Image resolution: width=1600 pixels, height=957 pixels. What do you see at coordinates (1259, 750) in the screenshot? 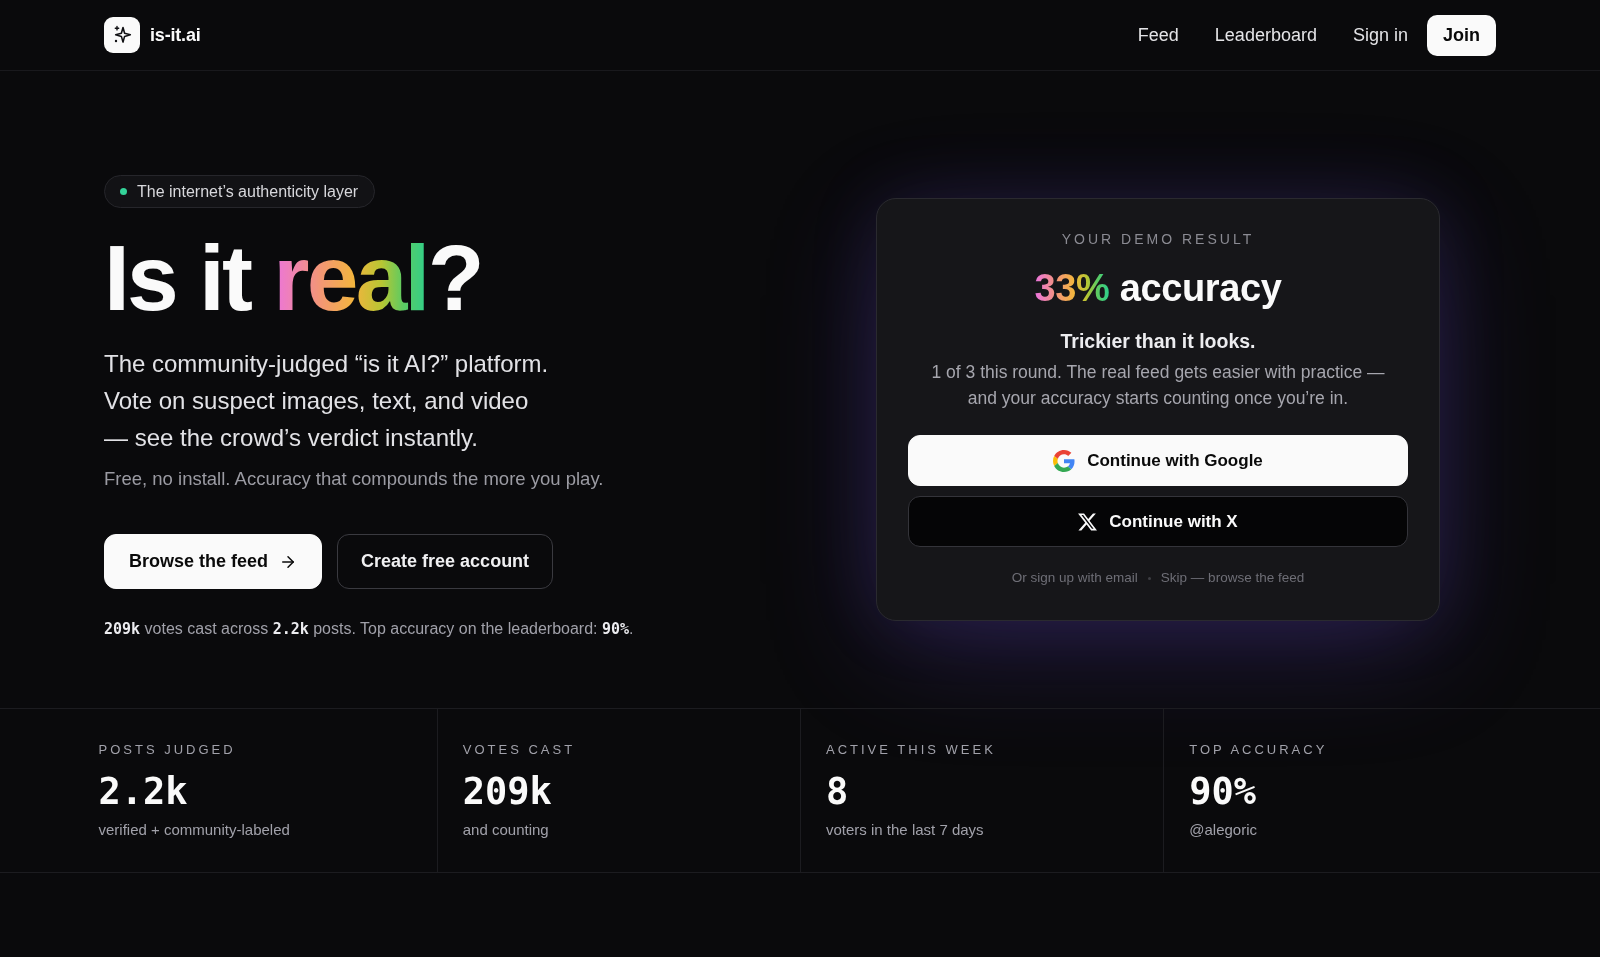
I see `stat-label: TOP ACCURACY` at bounding box center [1259, 750].